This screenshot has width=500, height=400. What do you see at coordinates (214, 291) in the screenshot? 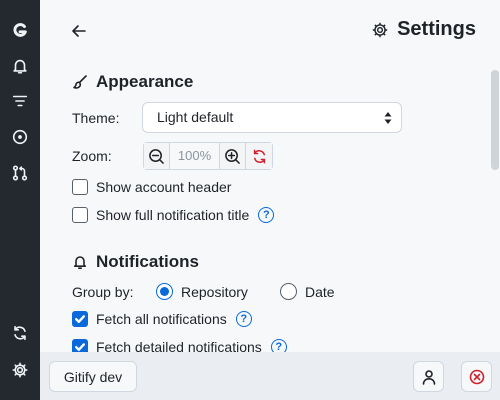
I see `group-by-repository-label: Repository` at bounding box center [214, 291].